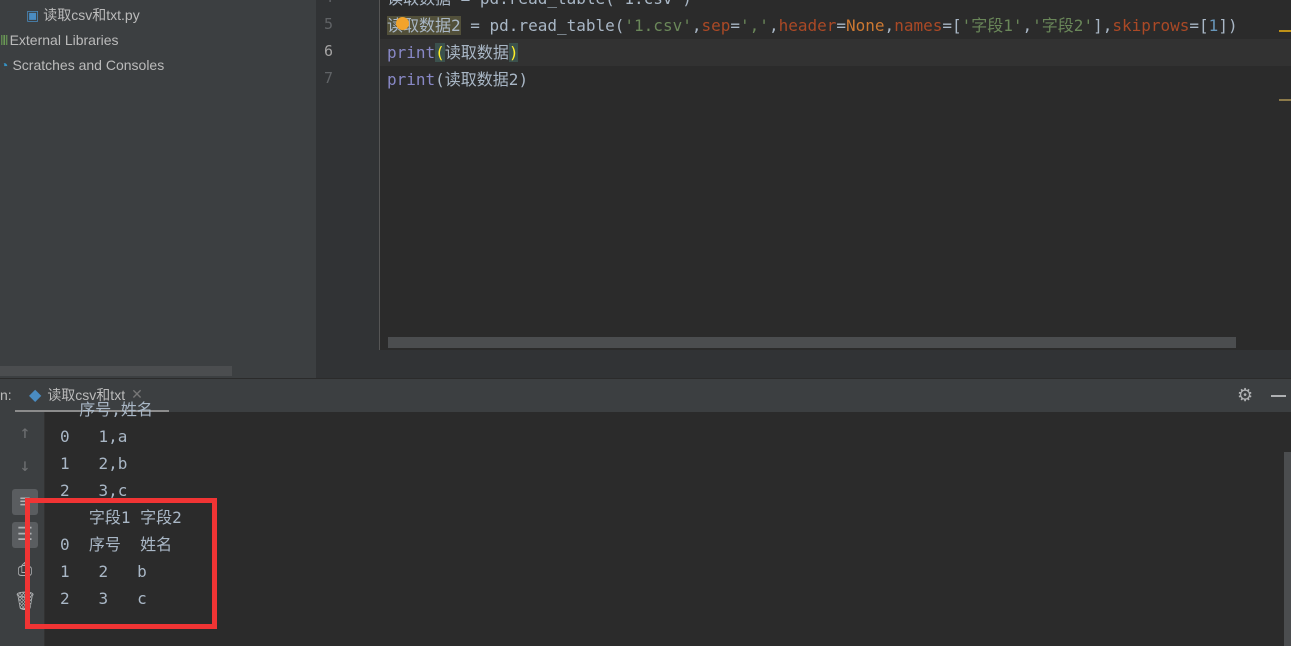 Image resolution: width=1291 pixels, height=646 pixels. What do you see at coordinates (94, 436) in the screenshot?
I see `console-line: 0 1,a` at bounding box center [94, 436].